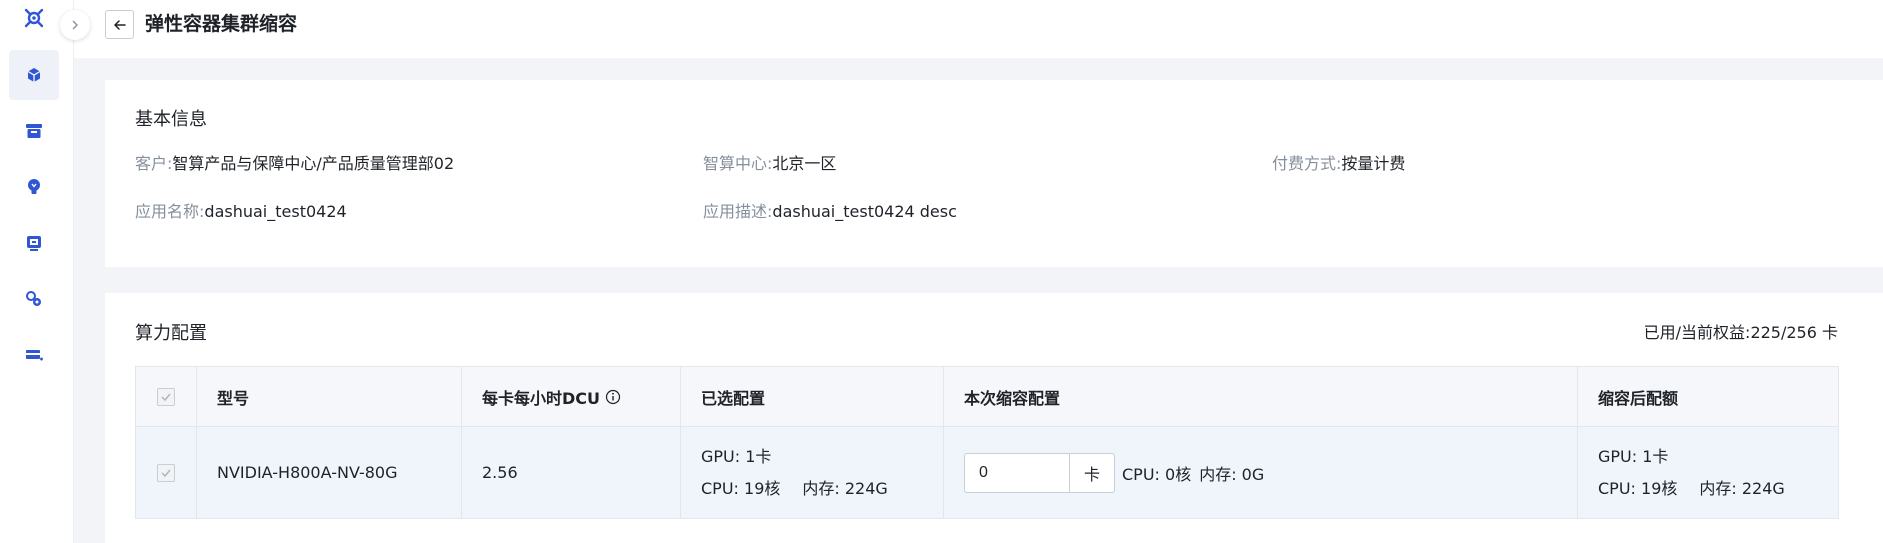 The width and height of the screenshot is (1883, 543). Describe the element at coordinates (1017, 472) in the screenshot. I see `scale-quantity-input` at that location.